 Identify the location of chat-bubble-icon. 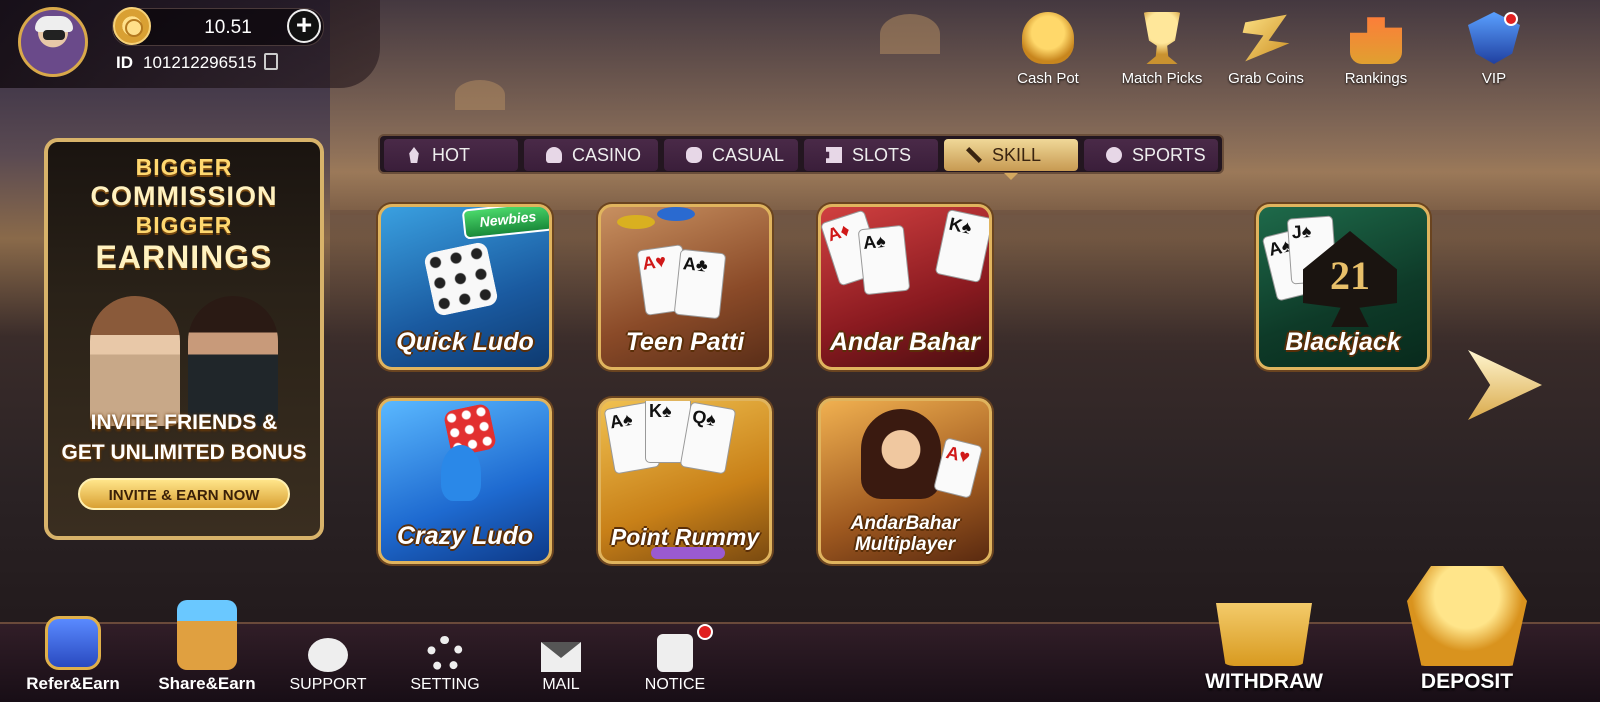
(328, 655).